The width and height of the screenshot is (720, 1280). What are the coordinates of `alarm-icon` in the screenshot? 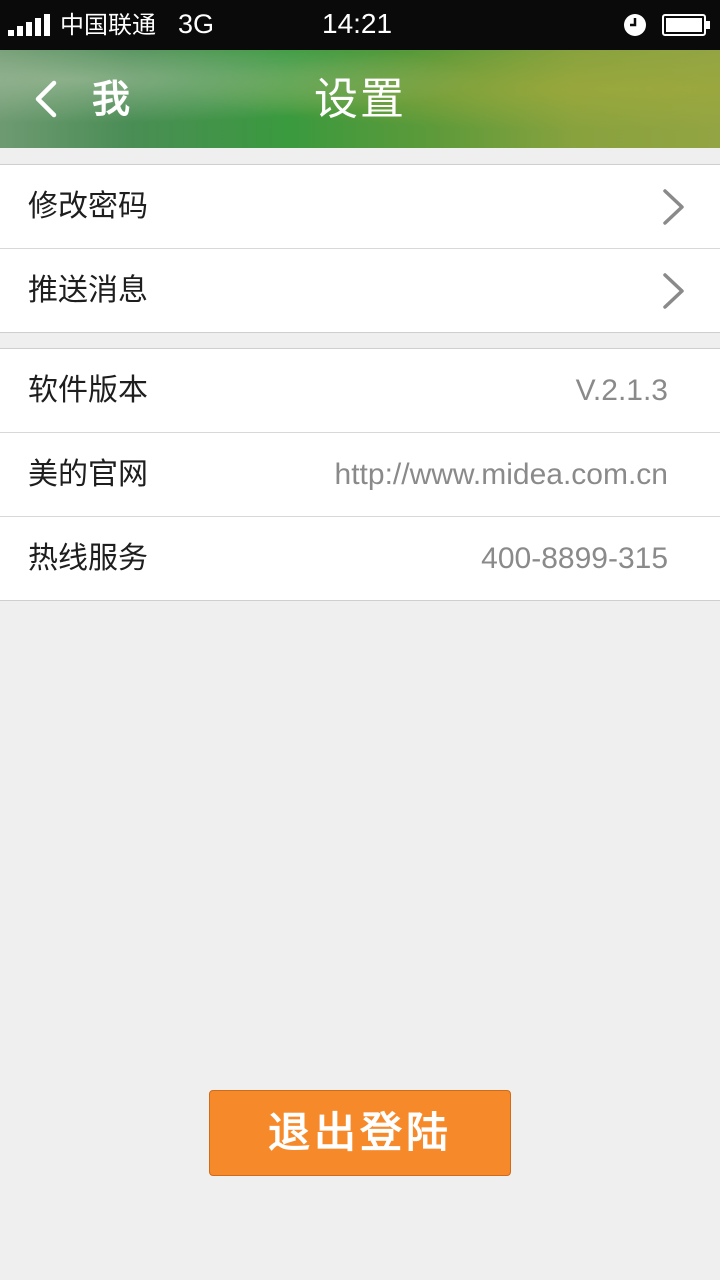 It's located at (635, 25).